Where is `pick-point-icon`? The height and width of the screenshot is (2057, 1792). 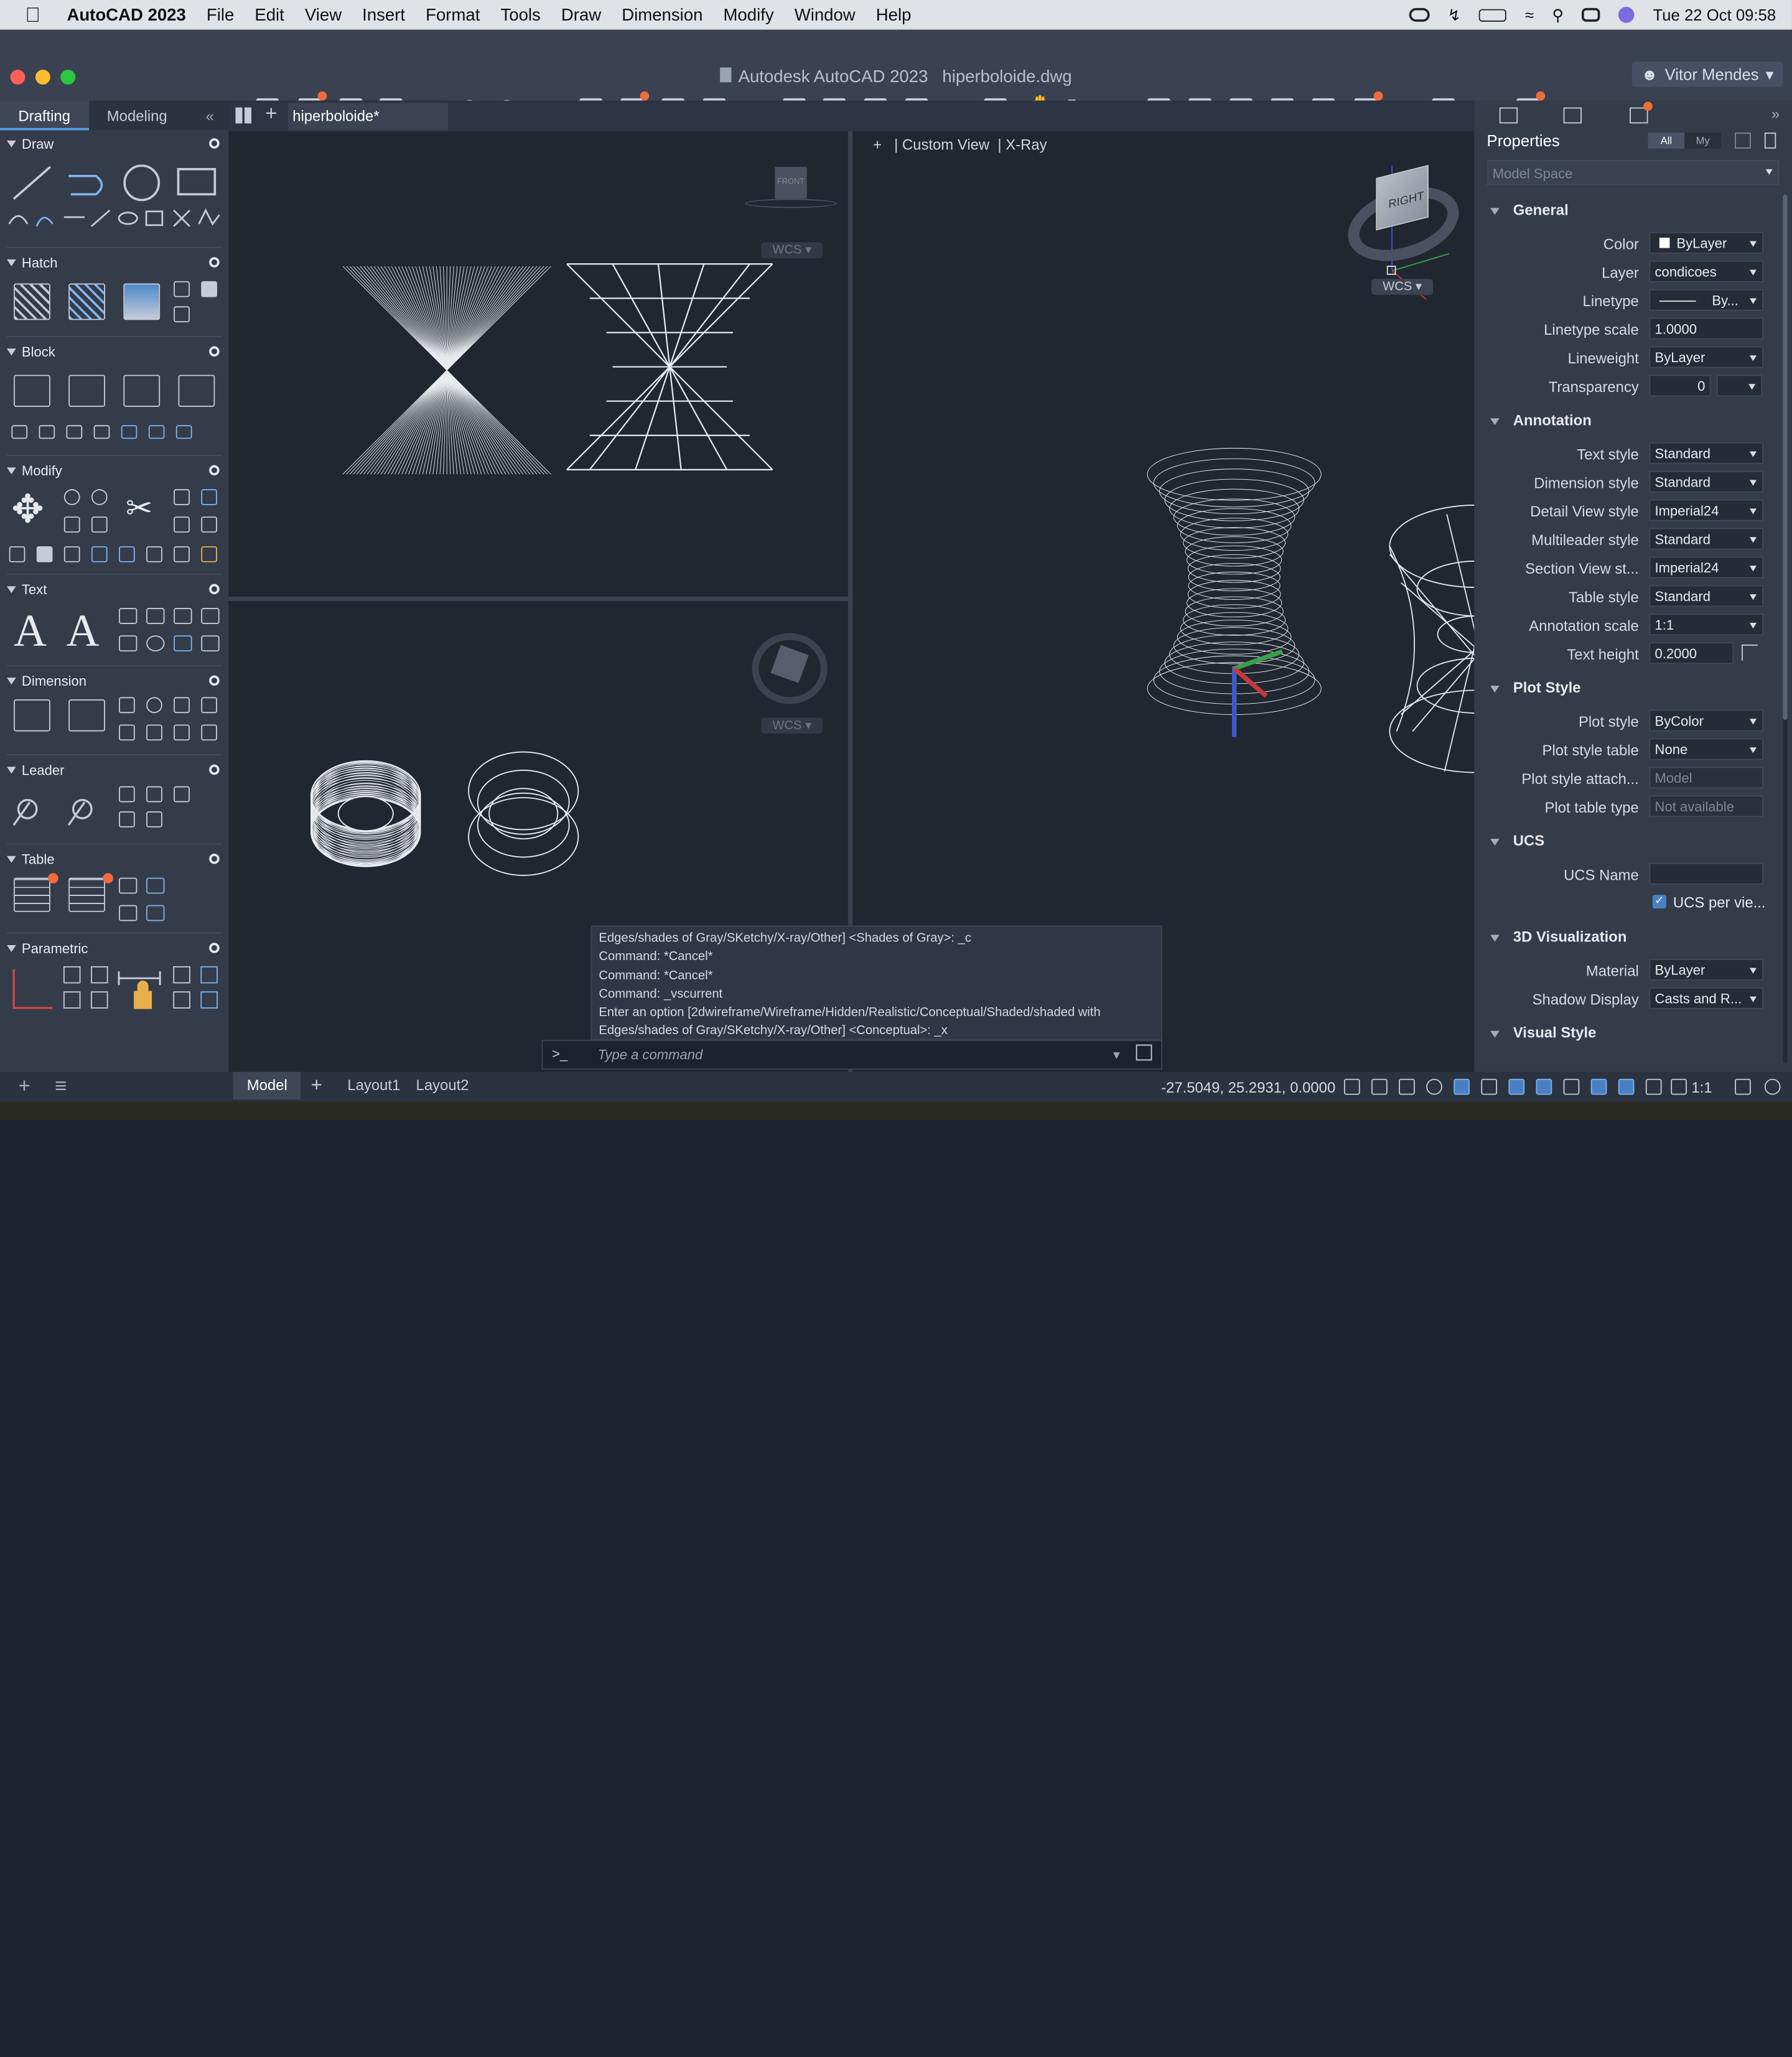
pick-point-icon is located at coordinates (1750, 652).